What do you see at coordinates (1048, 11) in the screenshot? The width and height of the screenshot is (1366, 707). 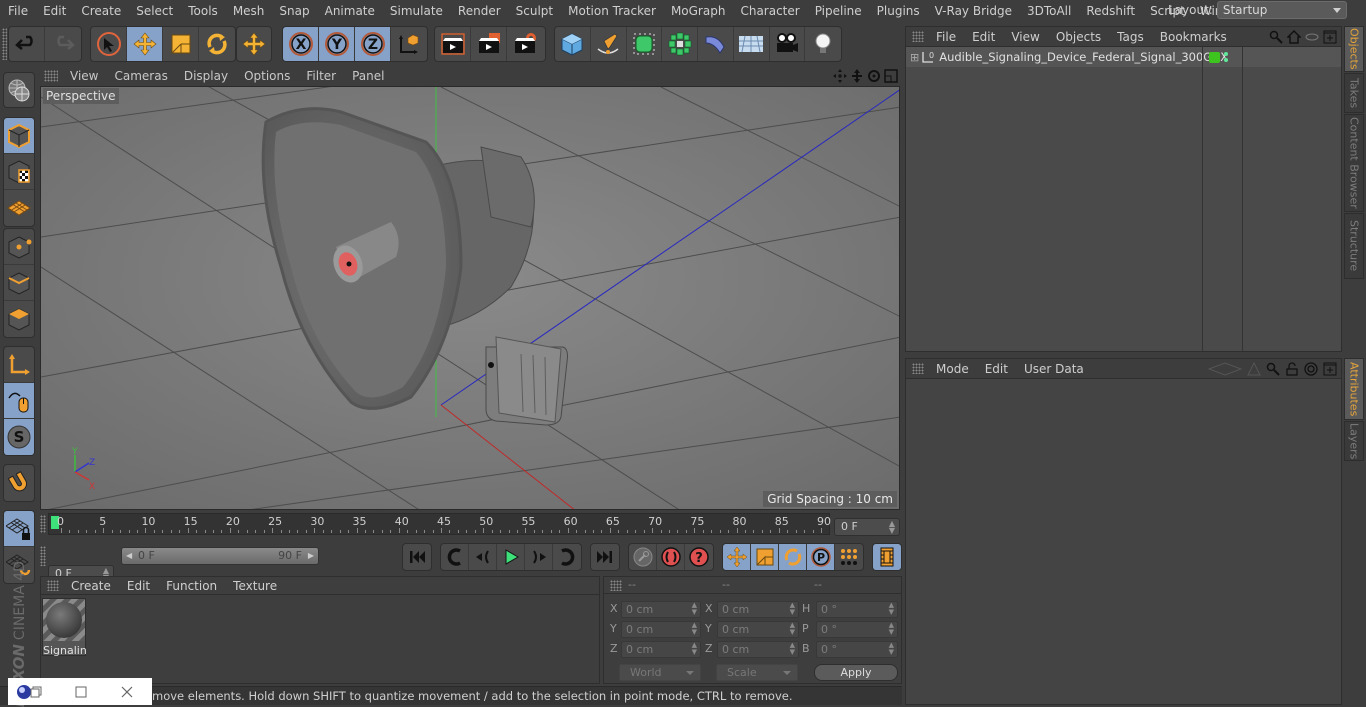 I see `menu-3dtoall: 3DToAll` at bounding box center [1048, 11].